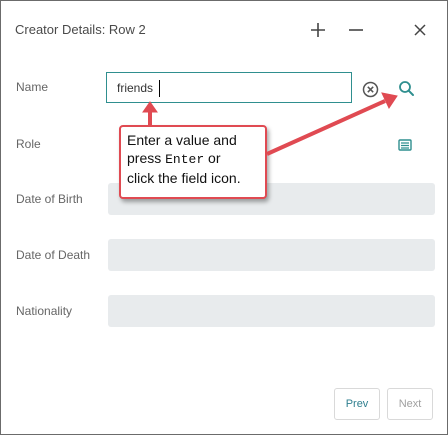  I want to click on clear-button, so click(370, 89).